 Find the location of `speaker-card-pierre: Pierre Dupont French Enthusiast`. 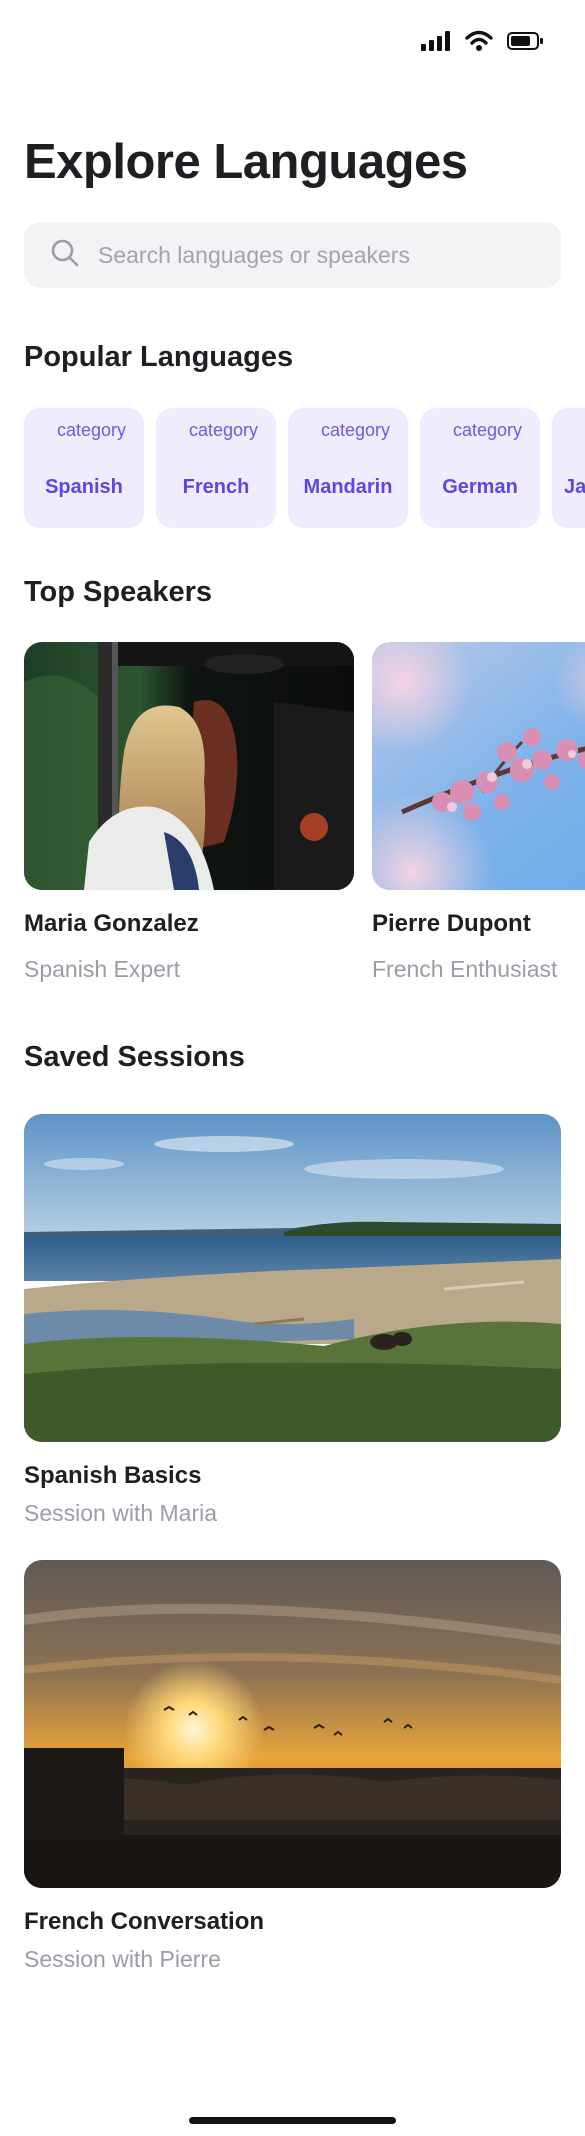

speaker-card-pierre: Pierre Dupont French Enthusiast is located at coordinates (478, 812).